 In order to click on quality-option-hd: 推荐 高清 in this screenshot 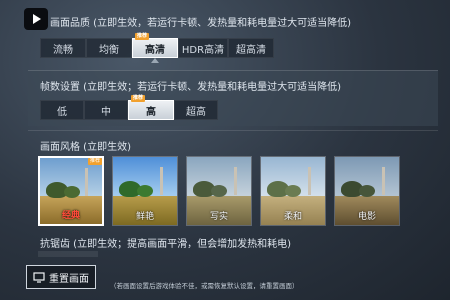, I will do `click(155, 48)`.